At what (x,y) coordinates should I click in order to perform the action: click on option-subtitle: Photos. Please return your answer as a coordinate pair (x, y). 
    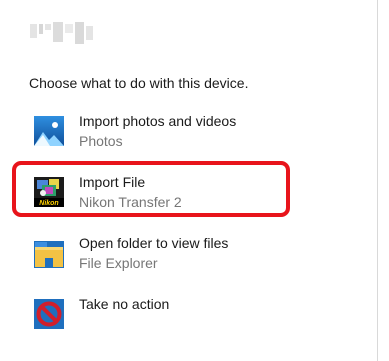
    Looking at the image, I should click on (101, 141).